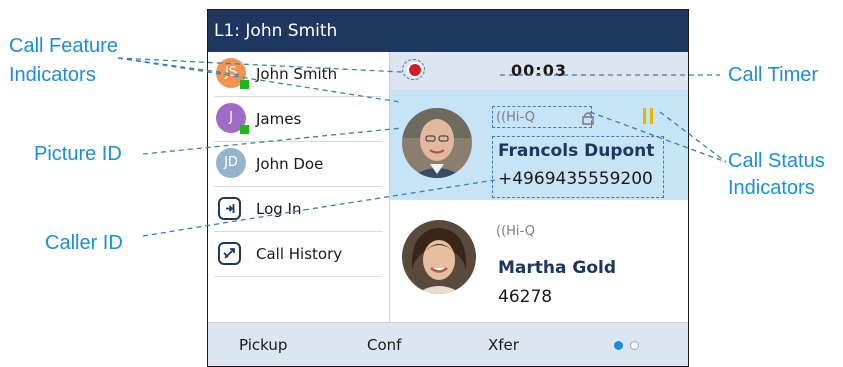 The image size is (843, 367). Describe the element at coordinates (84, 243) in the screenshot. I see `callout-caller-id: Caller ID` at that location.